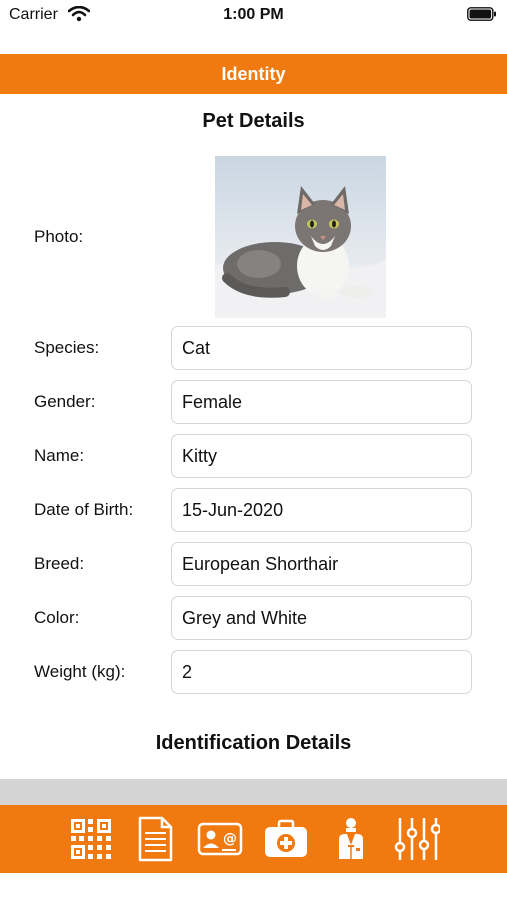 The image size is (507, 900). What do you see at coordinates (253, 792) in the screenshot?
I see `scroll-content-divider` at bounding box center [253, 792].